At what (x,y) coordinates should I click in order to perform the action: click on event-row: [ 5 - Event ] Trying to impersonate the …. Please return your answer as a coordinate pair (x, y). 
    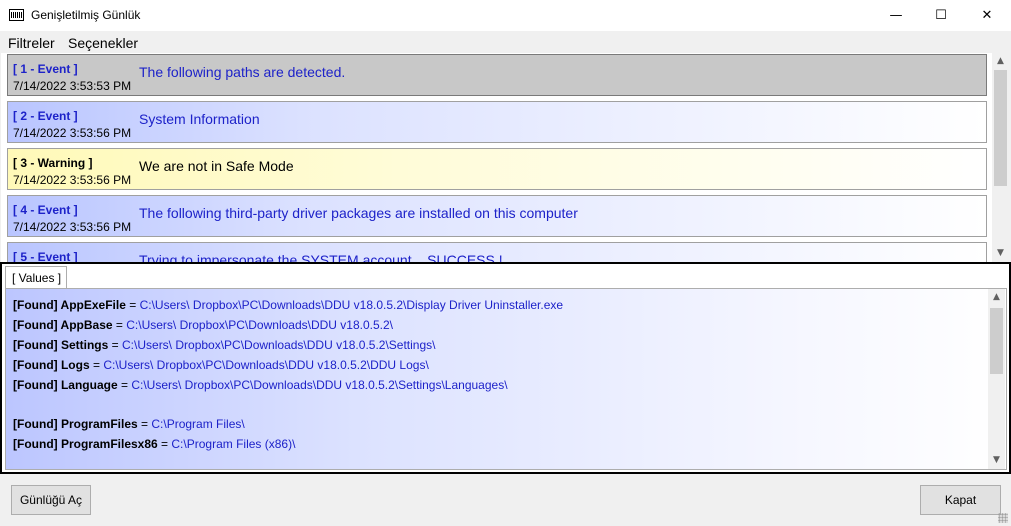
    Looking at the image, I should click on (497, 252).